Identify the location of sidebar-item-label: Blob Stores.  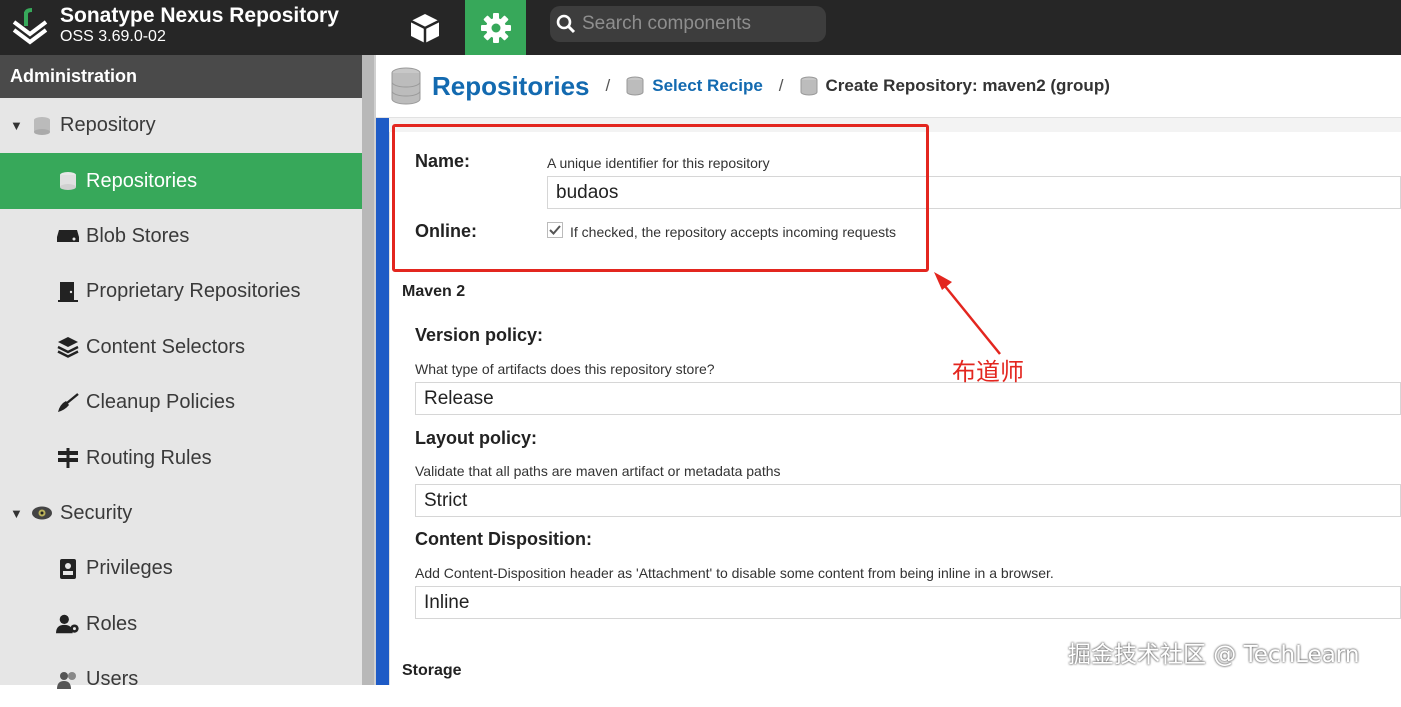
(138, 235).